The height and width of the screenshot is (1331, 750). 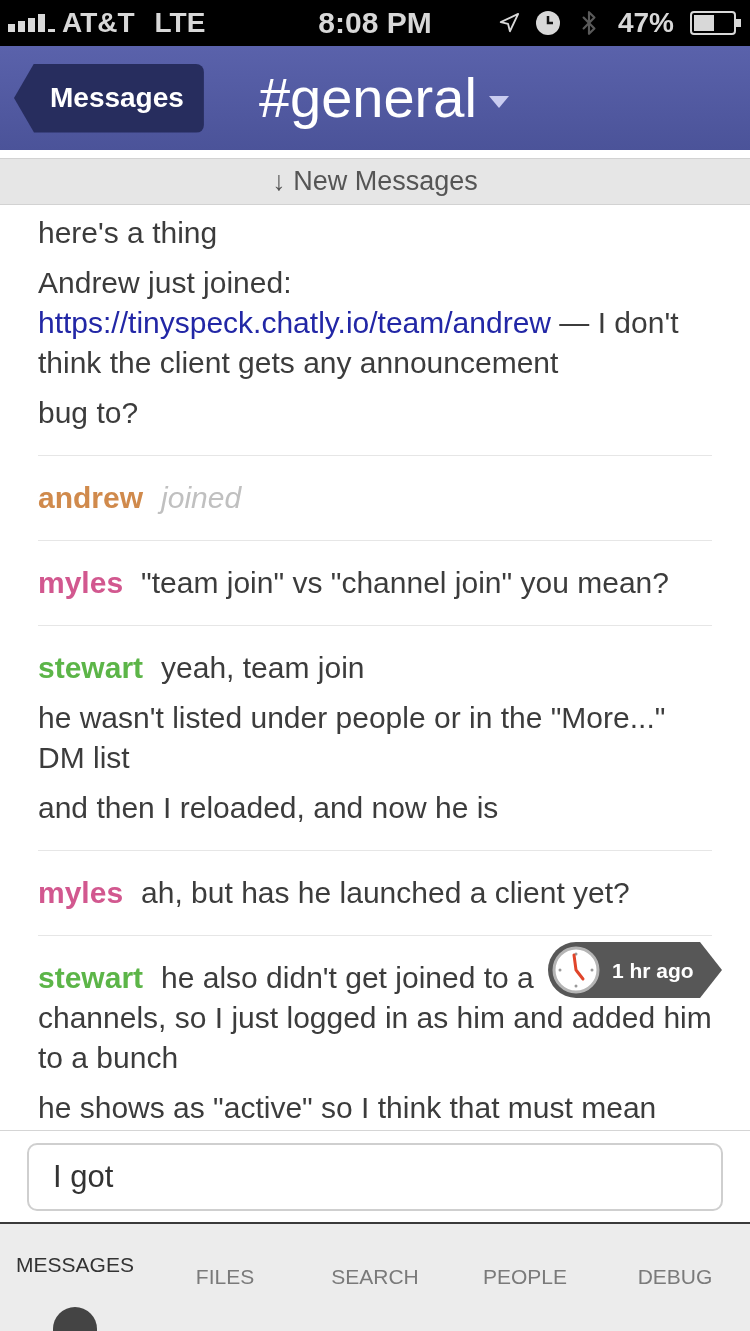 I want to click on dropdown-caret-icon, so click(x=498, y=102).